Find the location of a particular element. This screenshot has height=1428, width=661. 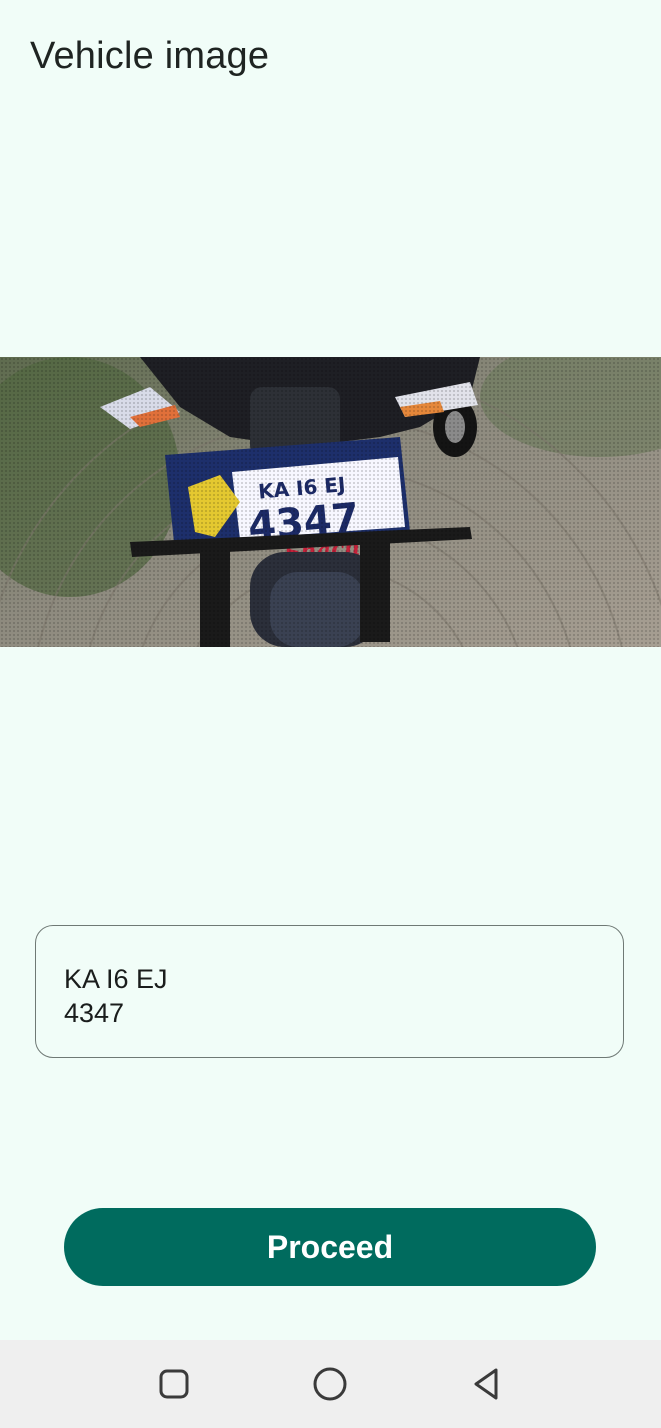

home-icon is located at coordinates (330, 1384).